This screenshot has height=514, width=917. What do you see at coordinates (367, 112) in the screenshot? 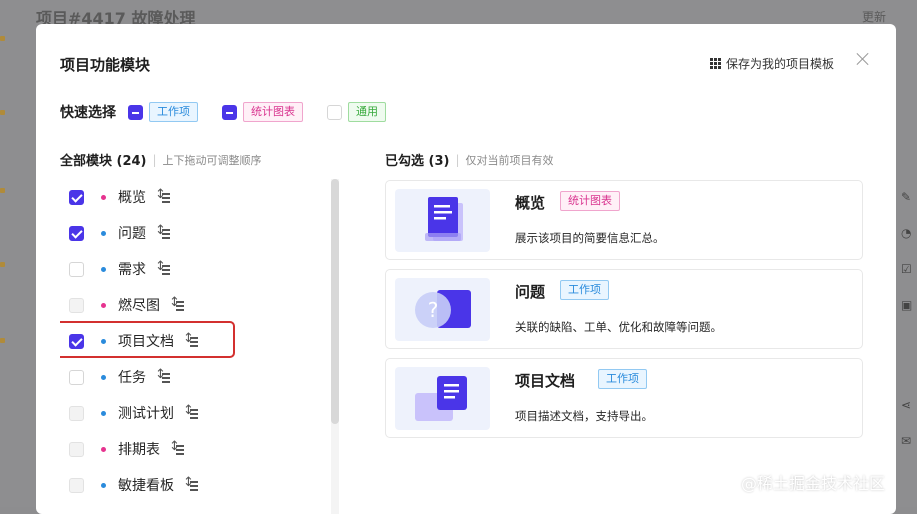
I see `general-tag: 通用` at bounding box center [367, 112].